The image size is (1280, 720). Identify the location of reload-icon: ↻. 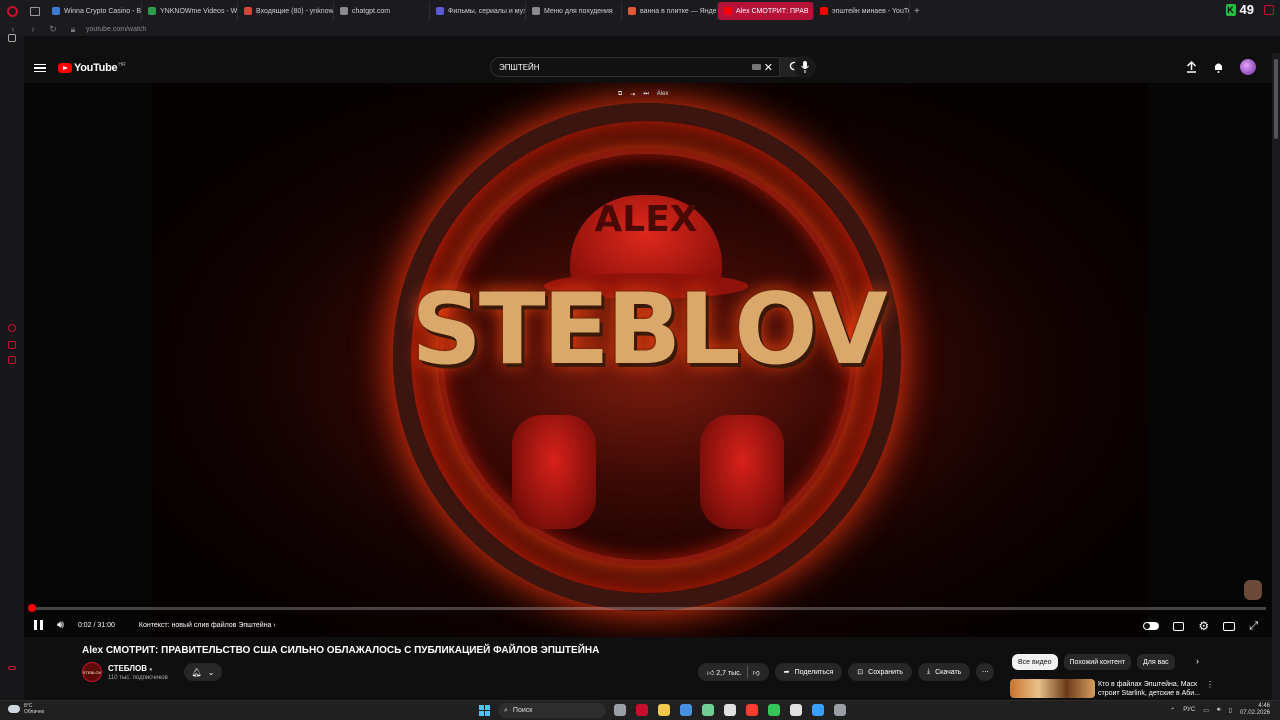
(53, 29).